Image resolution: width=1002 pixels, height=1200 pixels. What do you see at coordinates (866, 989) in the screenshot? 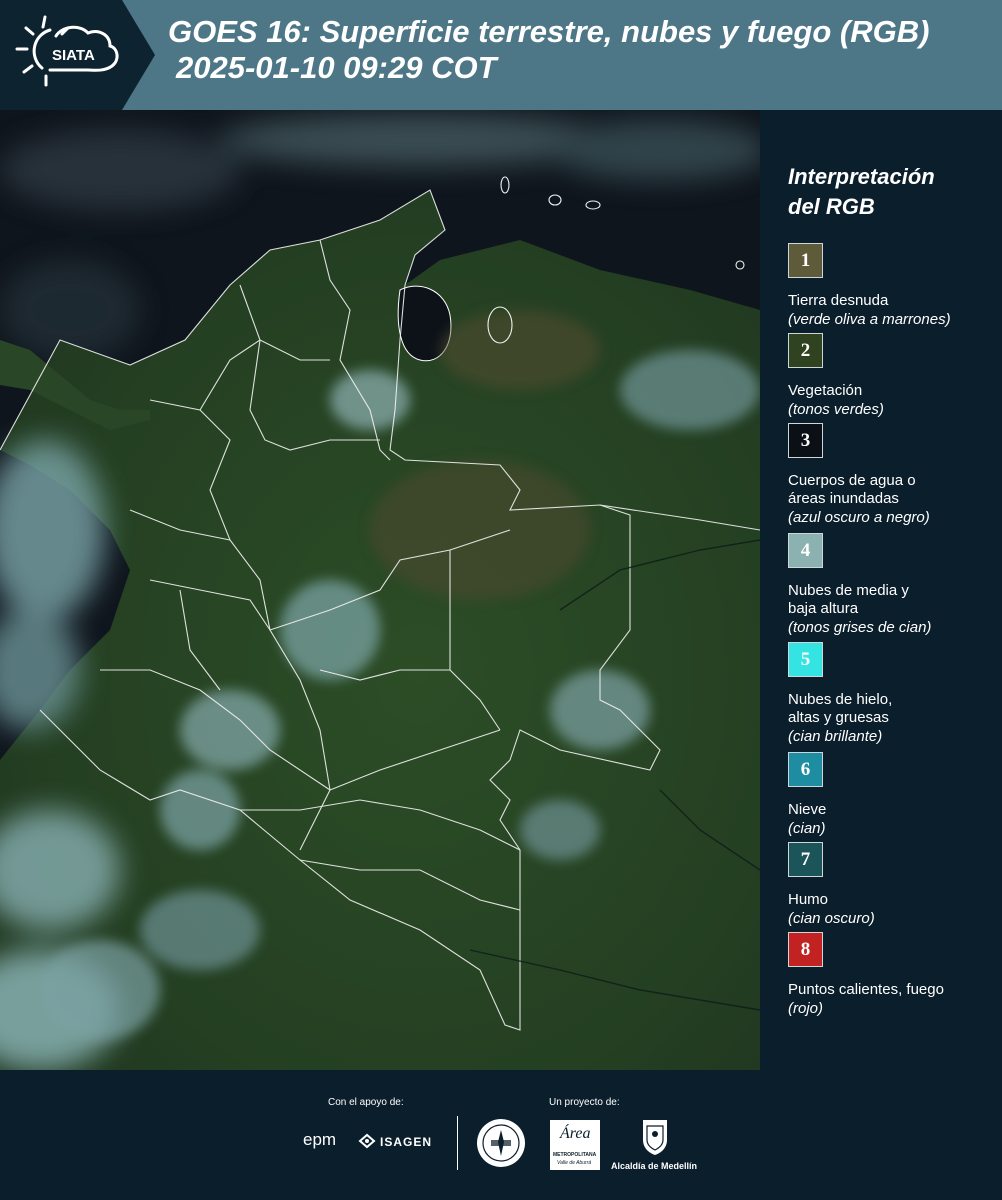
I see `legend-label: Puntos calientes, fuego` at bounding box center [866, 989].